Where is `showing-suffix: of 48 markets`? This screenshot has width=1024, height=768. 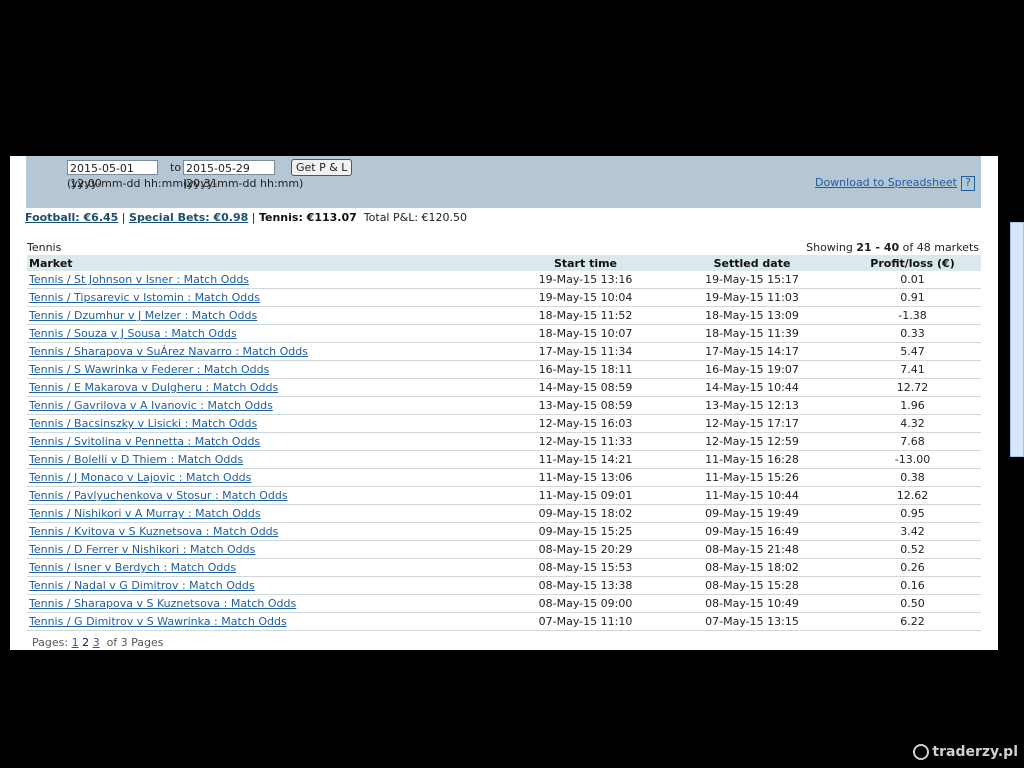 showing-suffix: of 48 markets is located at coordinates (939, 247).